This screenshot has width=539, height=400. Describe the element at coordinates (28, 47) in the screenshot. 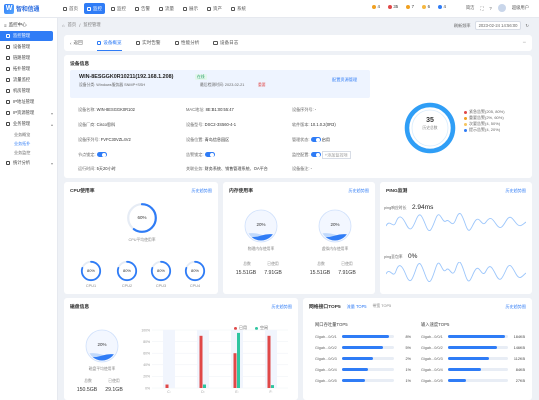

I see `sidebar-item-device: 设备管理` at that location.